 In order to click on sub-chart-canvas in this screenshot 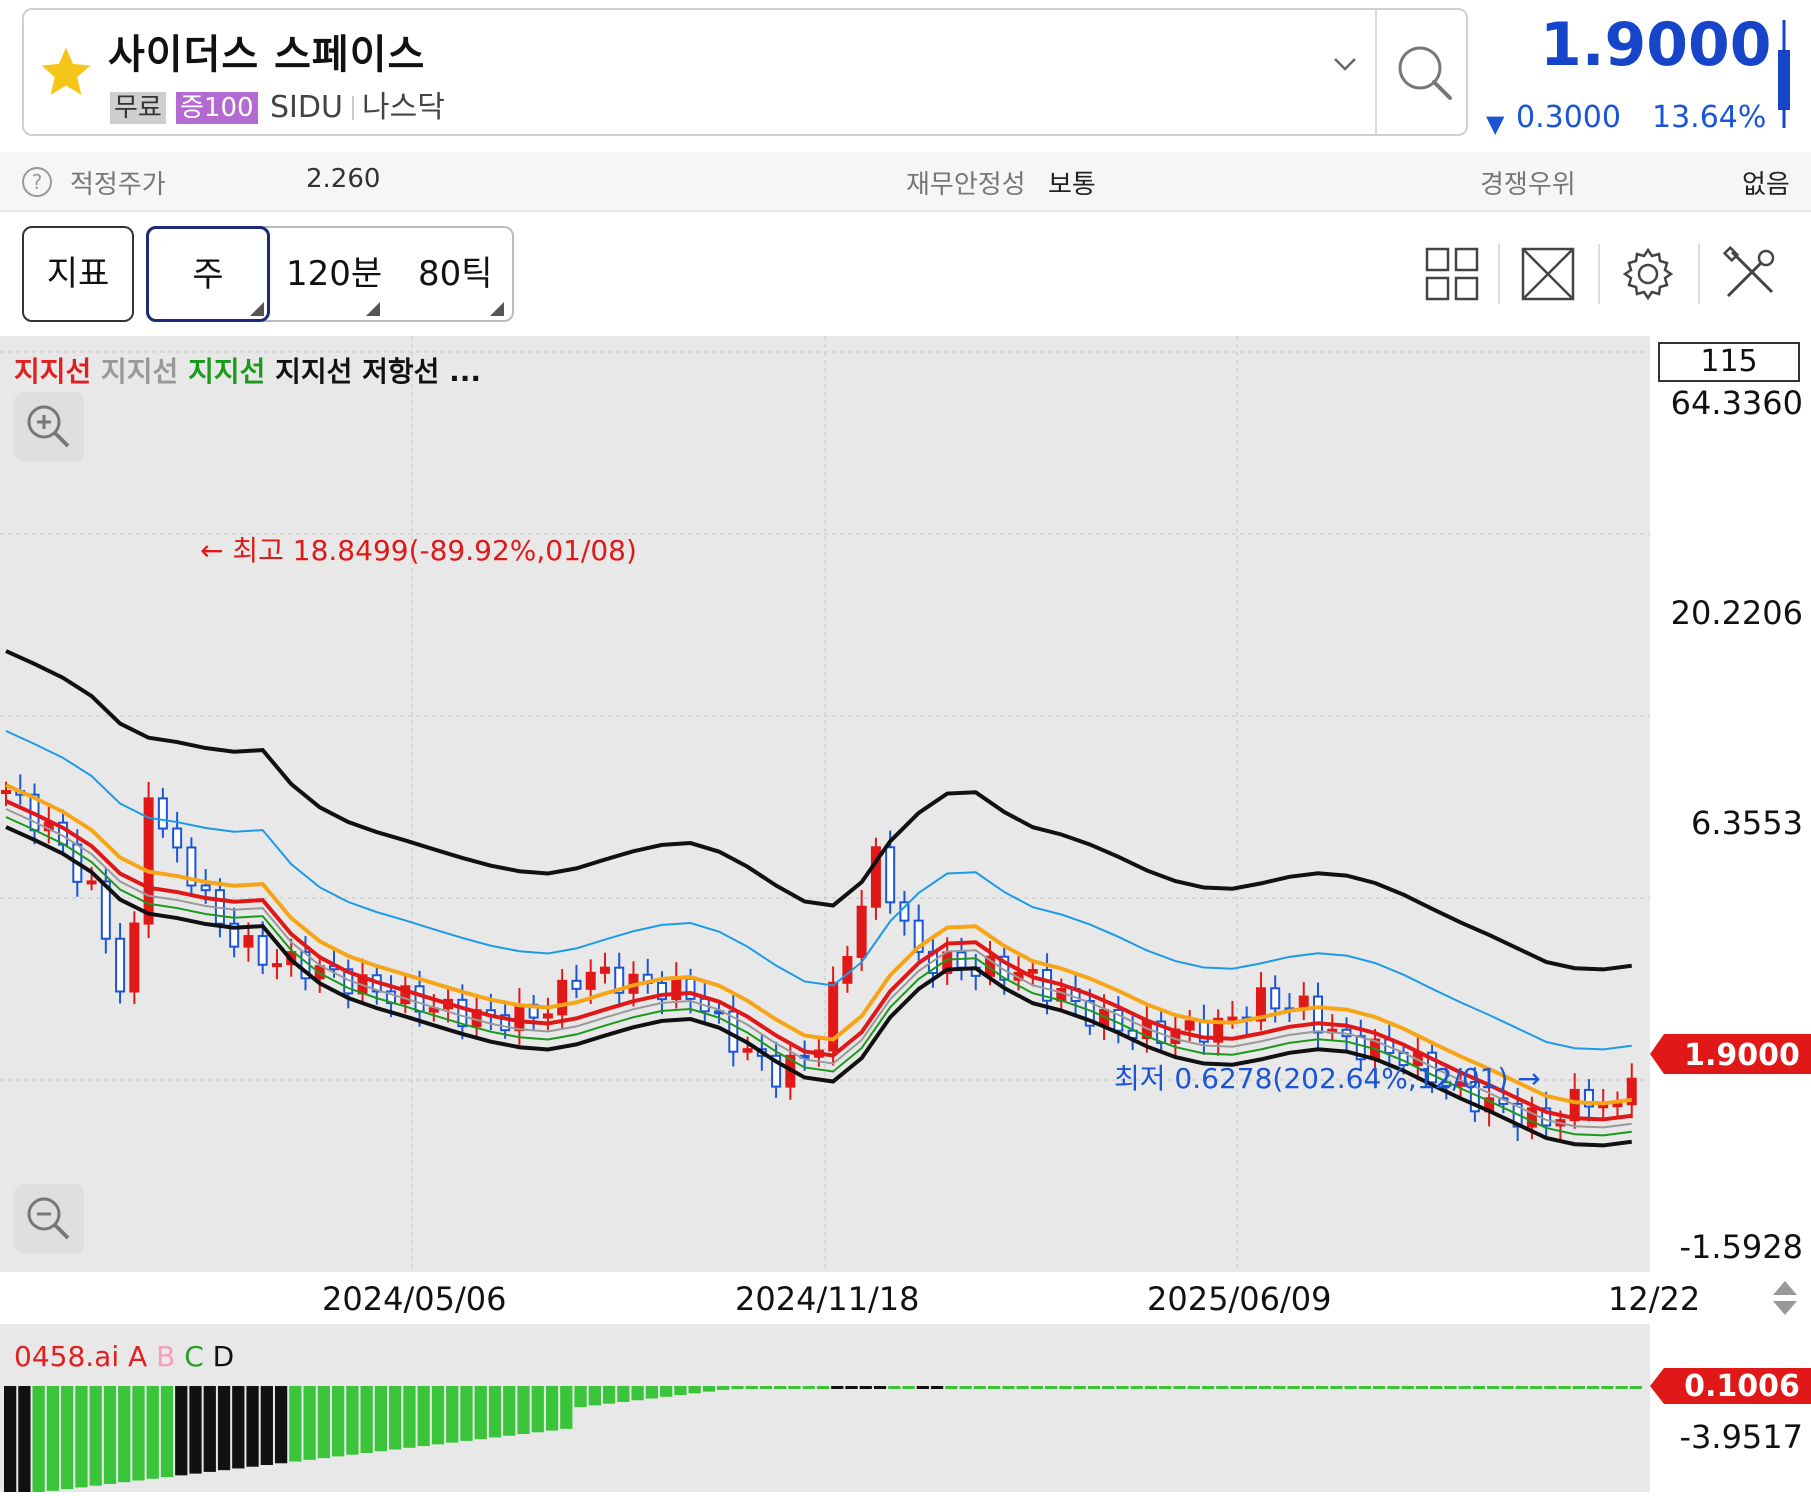, I will do `click(825, 1410)`.